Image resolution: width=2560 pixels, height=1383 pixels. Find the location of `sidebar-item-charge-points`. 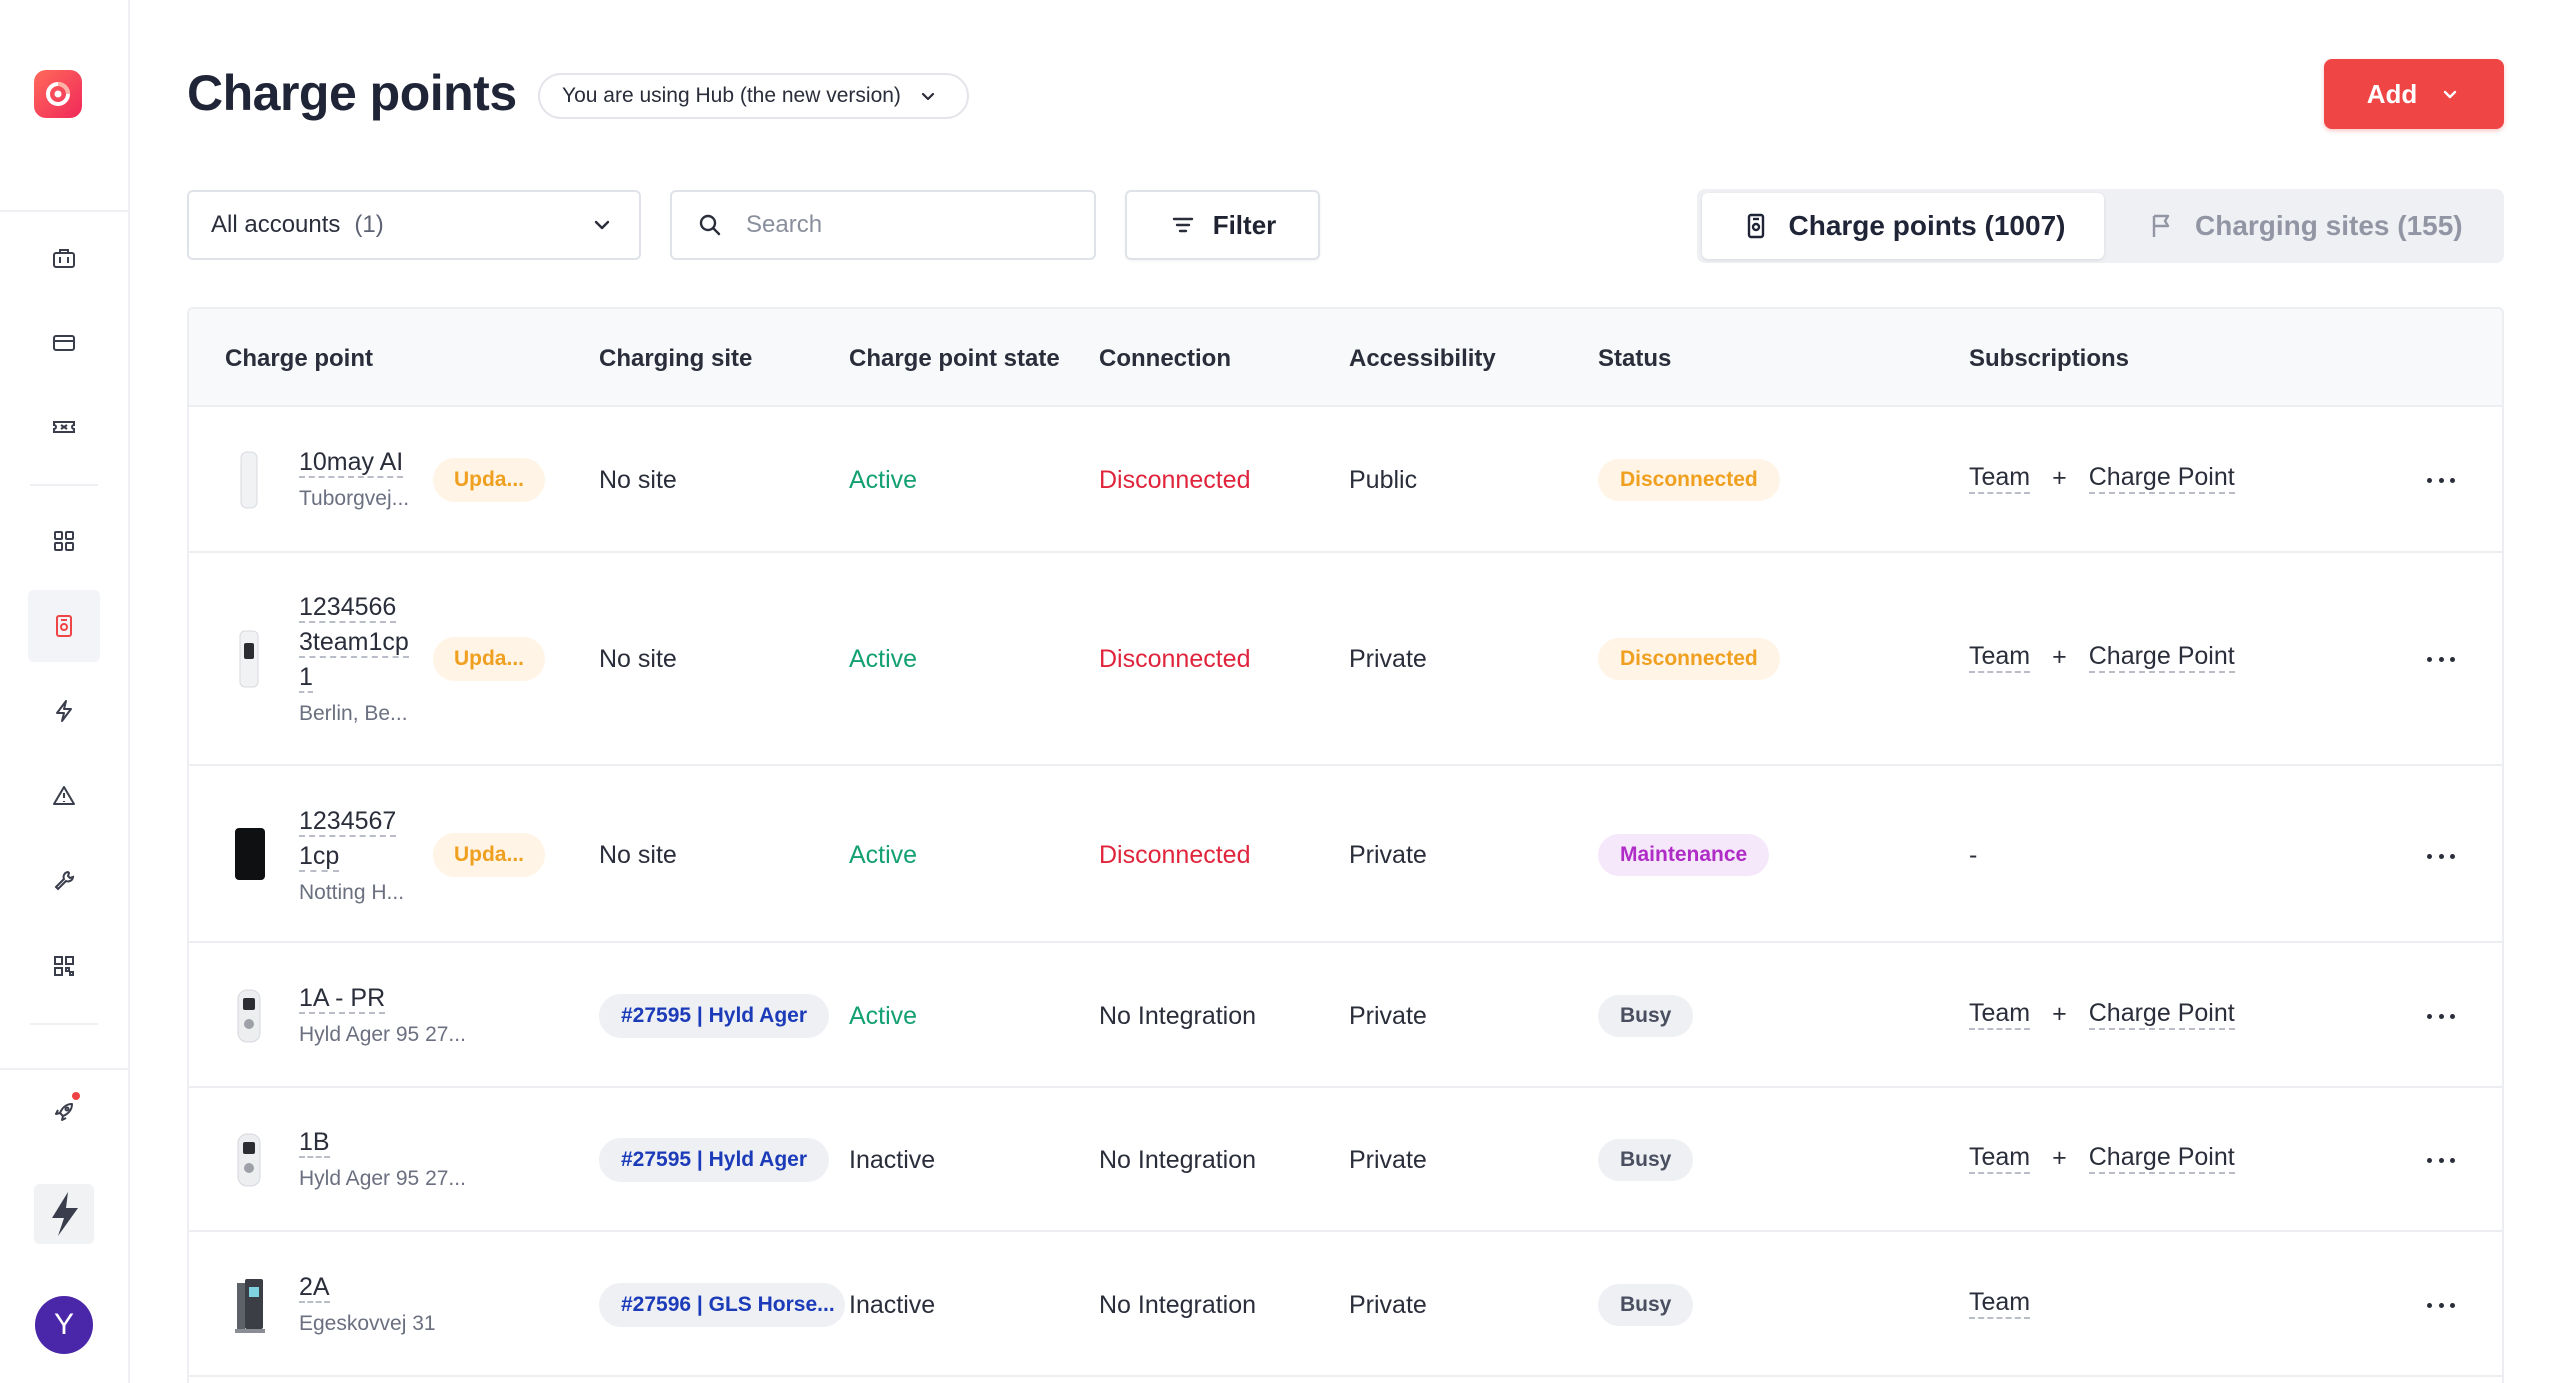

sidebar-item-charge-points is located at coordinates (64, 626).